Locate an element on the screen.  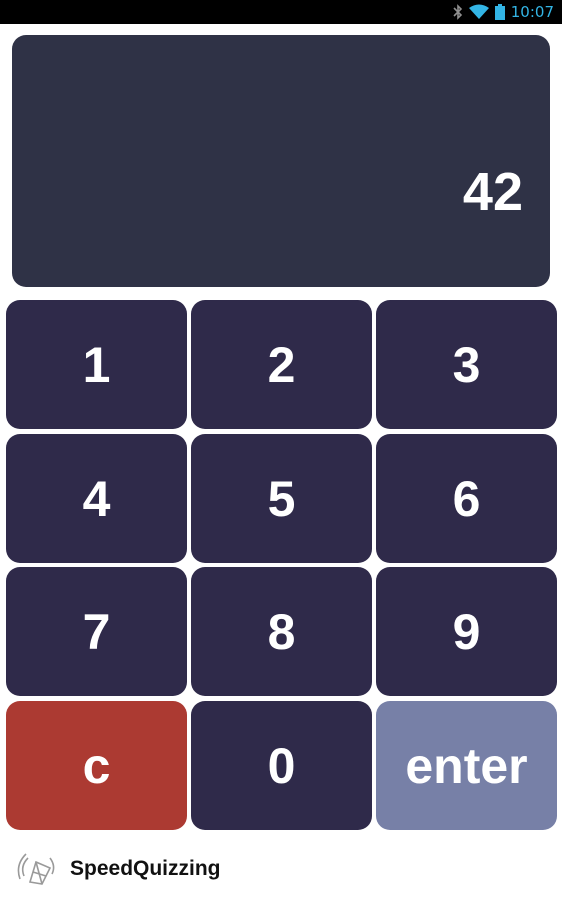
enter-button: enter is located at coordinates (466, 765).